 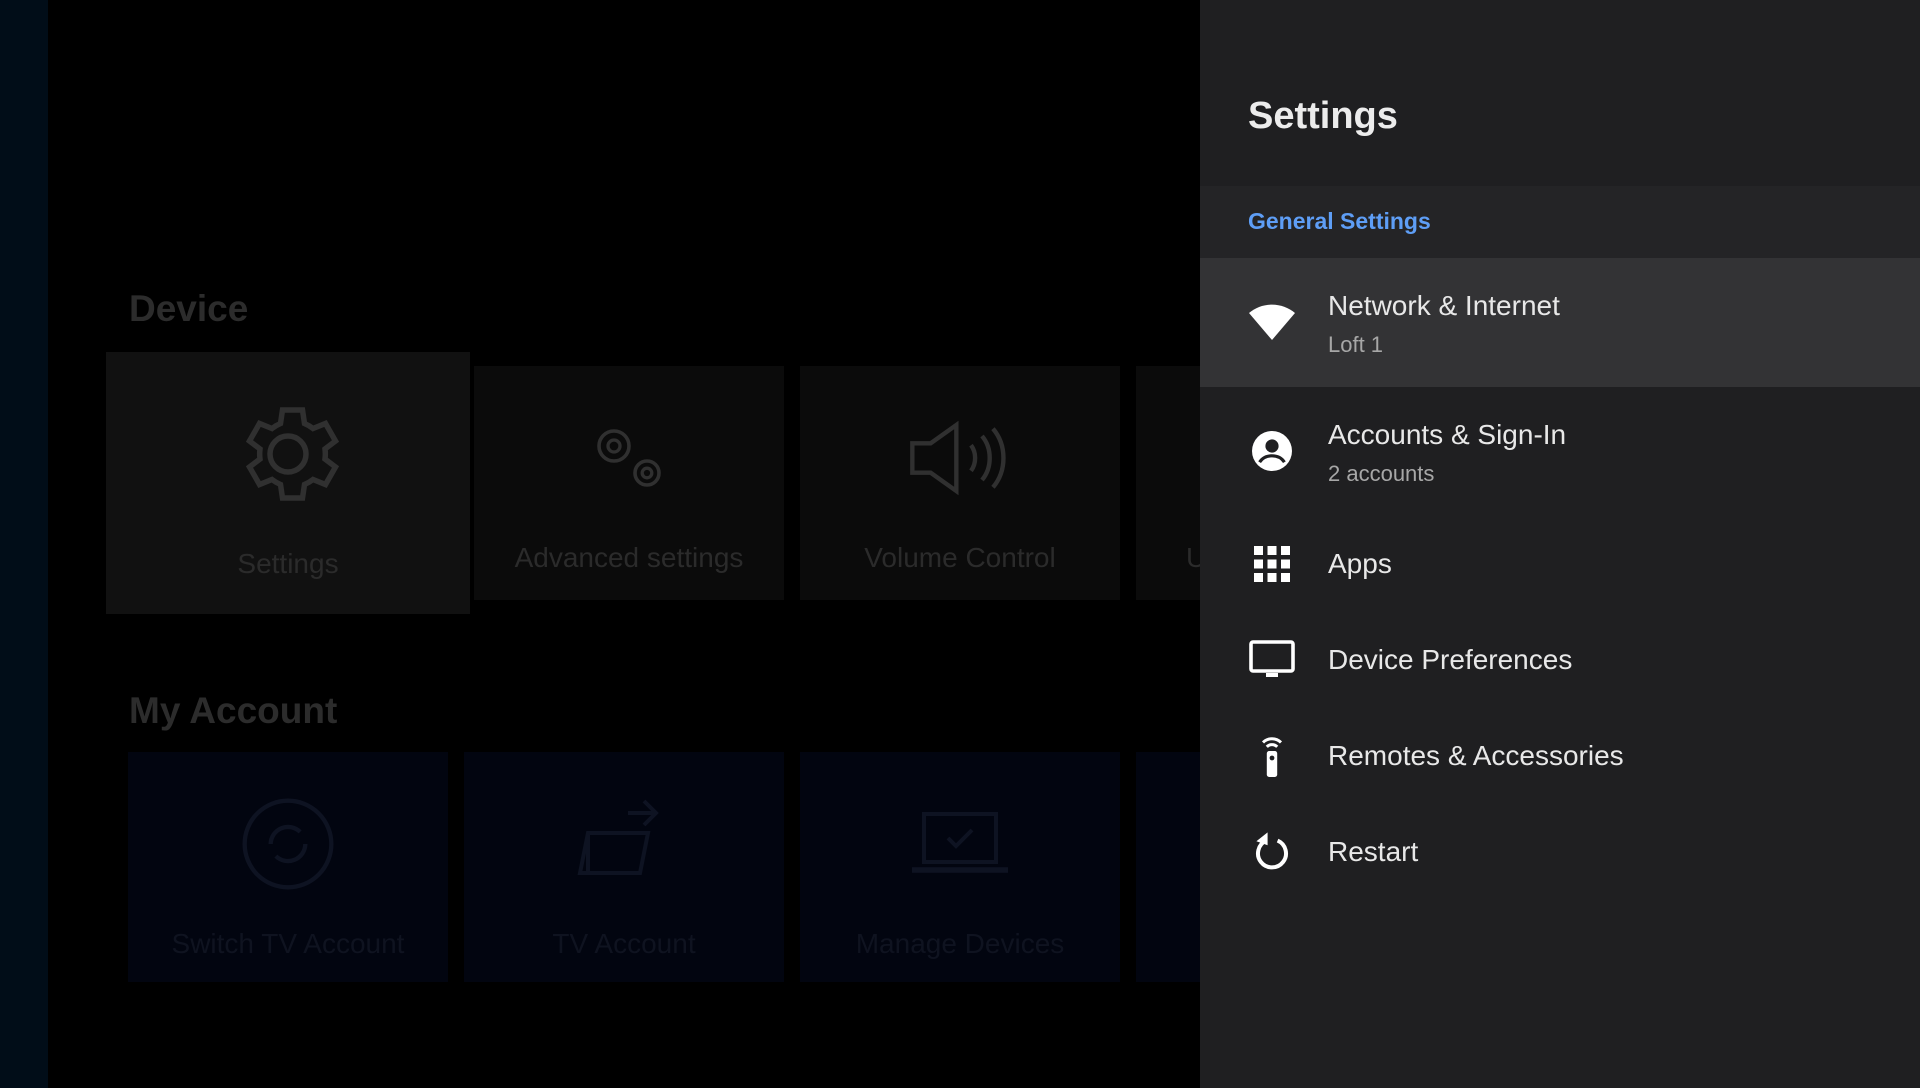 What do you see at coordinates (288, 563) in the screenshot?
I see `tile-label: Settings` at bounding box center [288, 563].